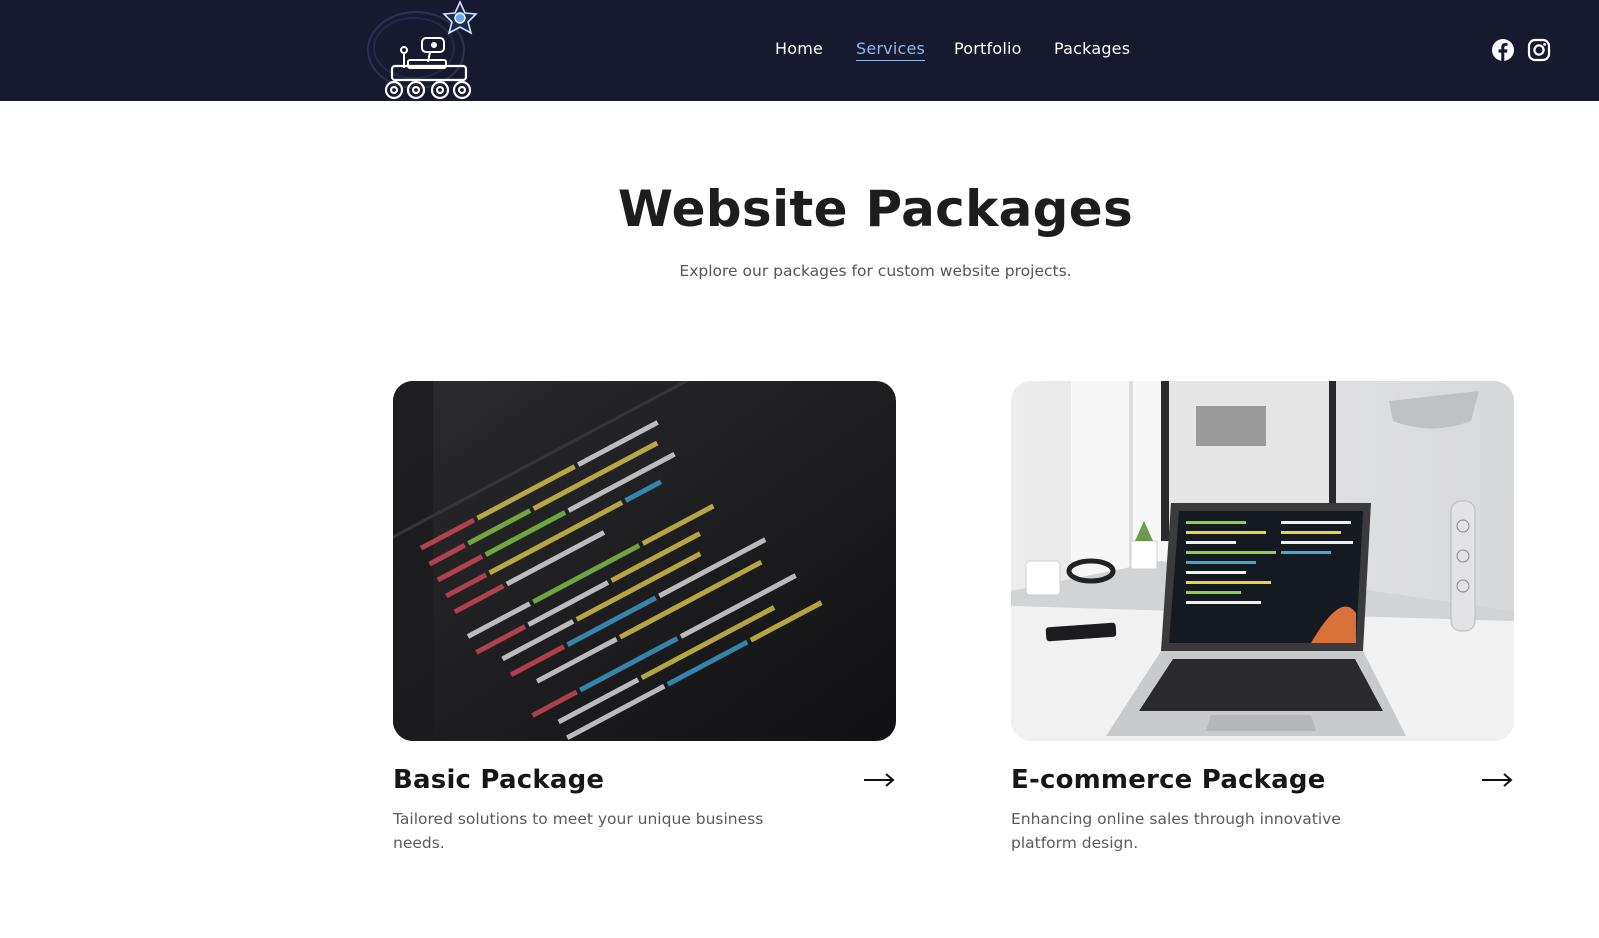  What do you see at coordinates (1262, 561) in the screenshot?
I see `laptop-desk-image` at bounding box center [1262, 561].